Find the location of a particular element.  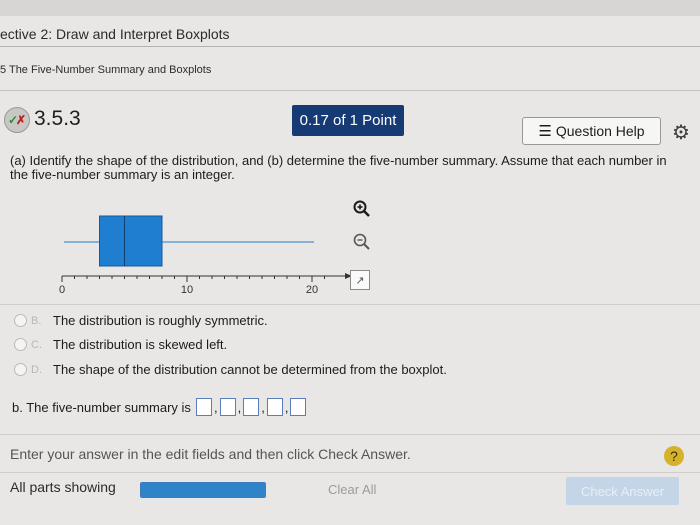

question-help-button: ☰ Question Help is located at coordinates (591, 131).